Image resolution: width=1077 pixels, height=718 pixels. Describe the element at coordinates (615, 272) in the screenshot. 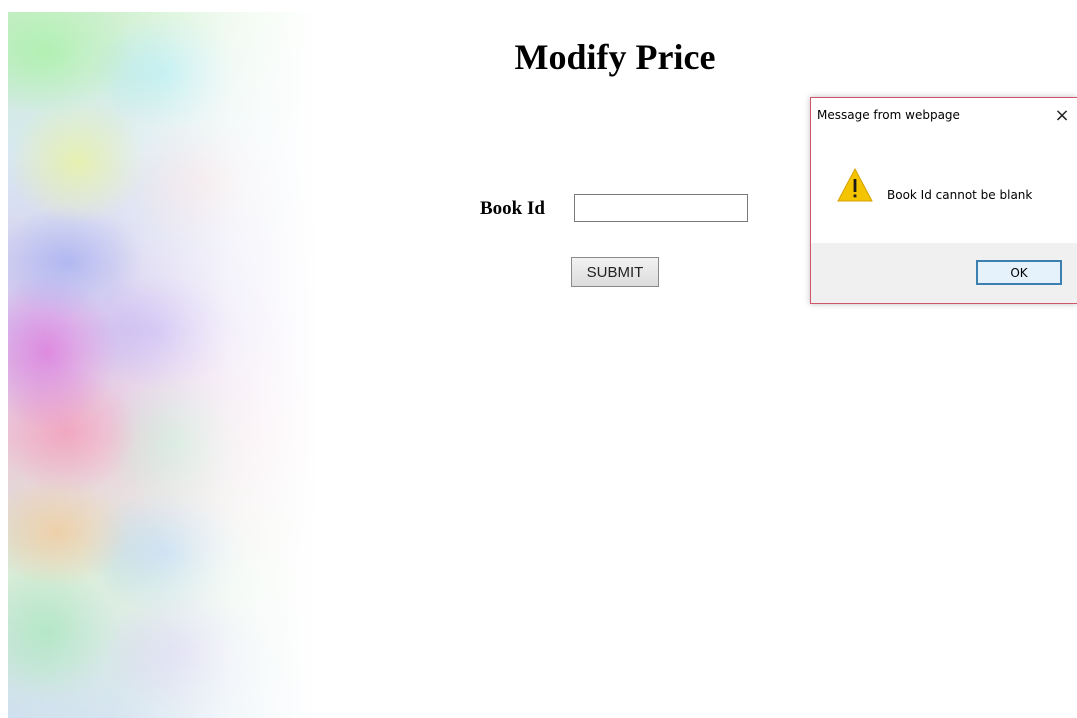

I see `submit-button: SUBMIT` at that location.